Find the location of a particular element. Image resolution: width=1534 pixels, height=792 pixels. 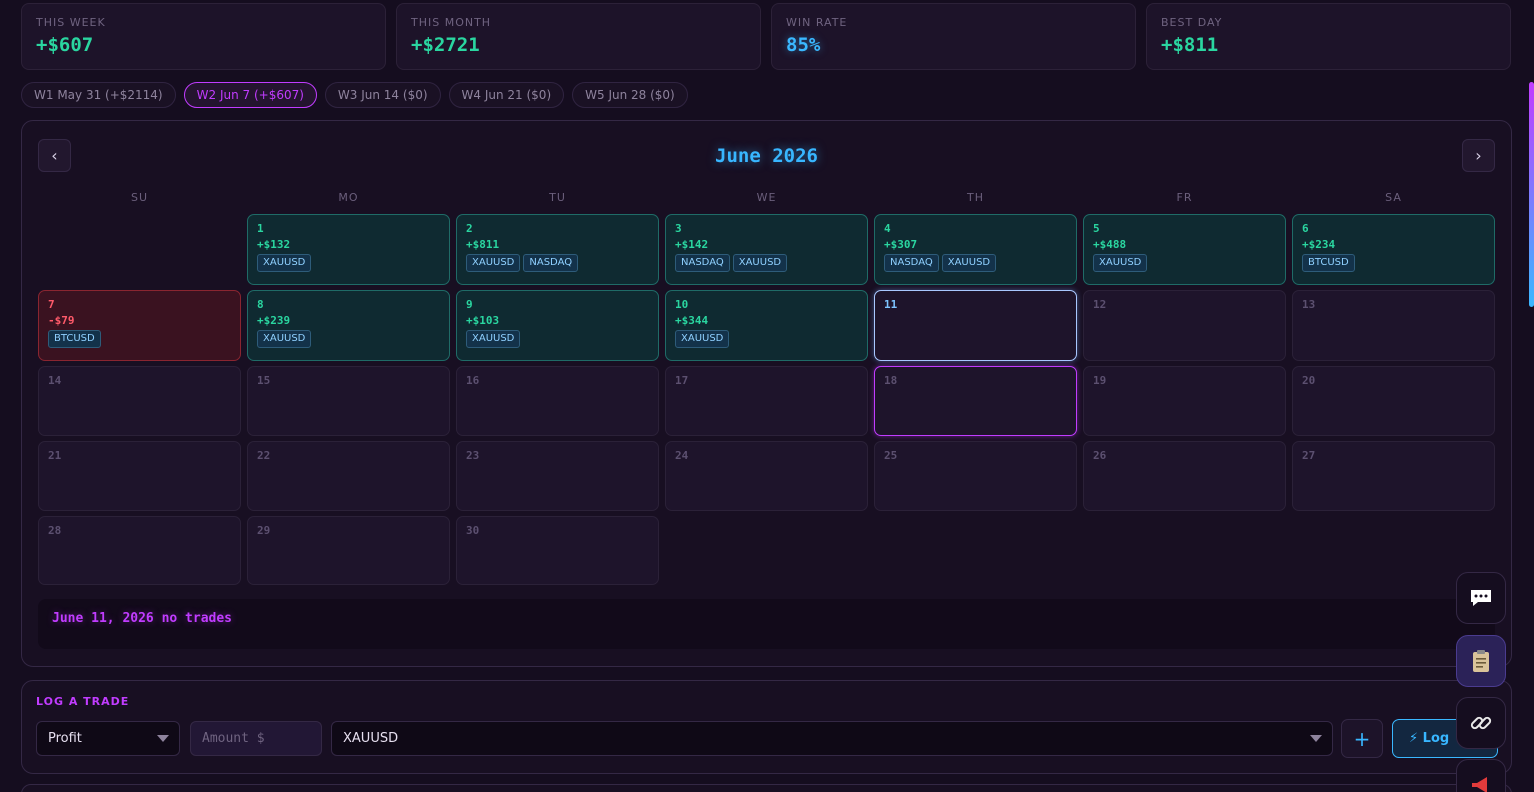

day-number: 17 is located at coordinates (682, 380).